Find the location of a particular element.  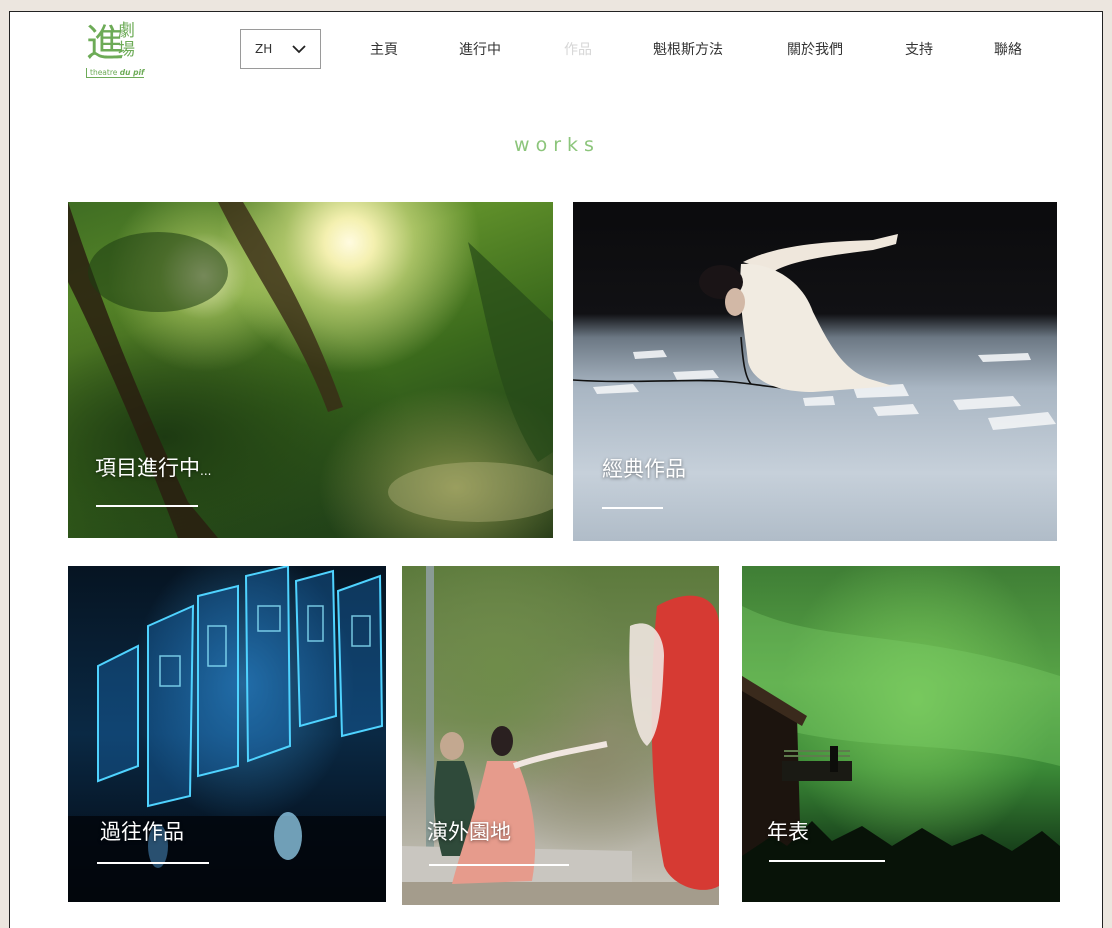

language-select-value: ZH is located at coordinates (264, 49).